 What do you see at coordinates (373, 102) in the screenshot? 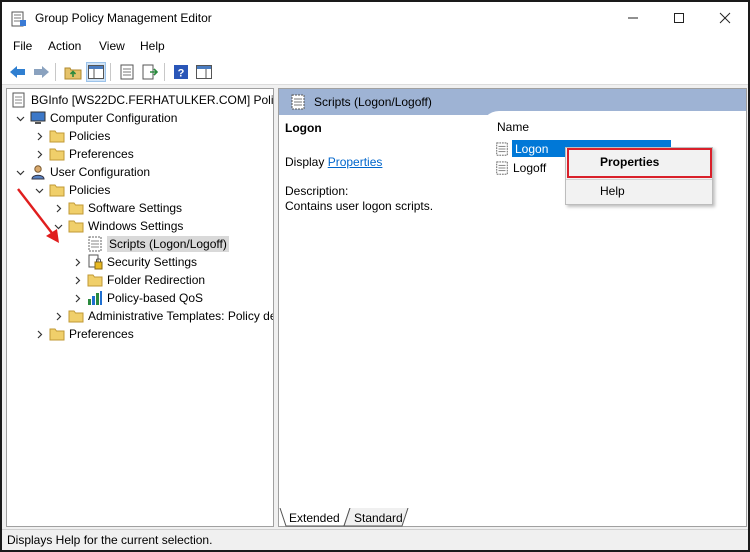
I see `details-title: Scripts (Logon/Logoff)` at bounding box center [373, 102].